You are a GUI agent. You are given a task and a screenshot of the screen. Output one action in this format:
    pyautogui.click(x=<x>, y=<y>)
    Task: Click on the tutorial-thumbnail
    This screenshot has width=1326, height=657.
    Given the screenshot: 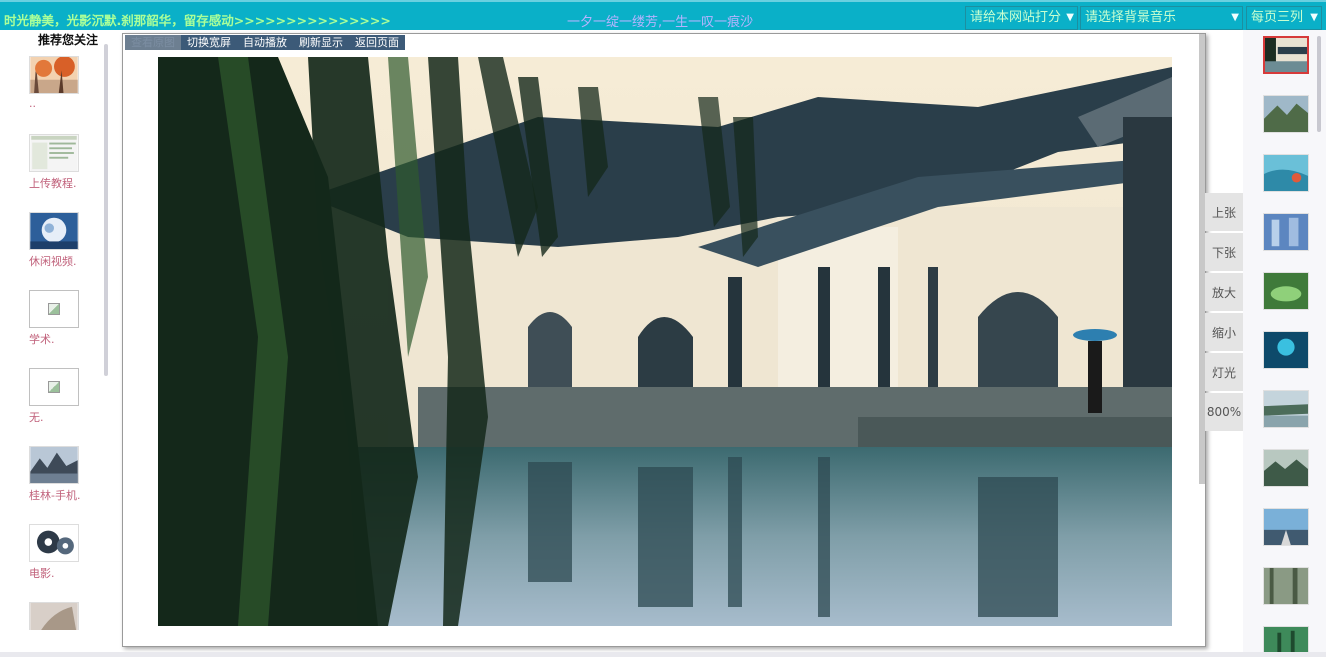 What is the action you would take?
    pyautogui.click(x=54, y=153)
    